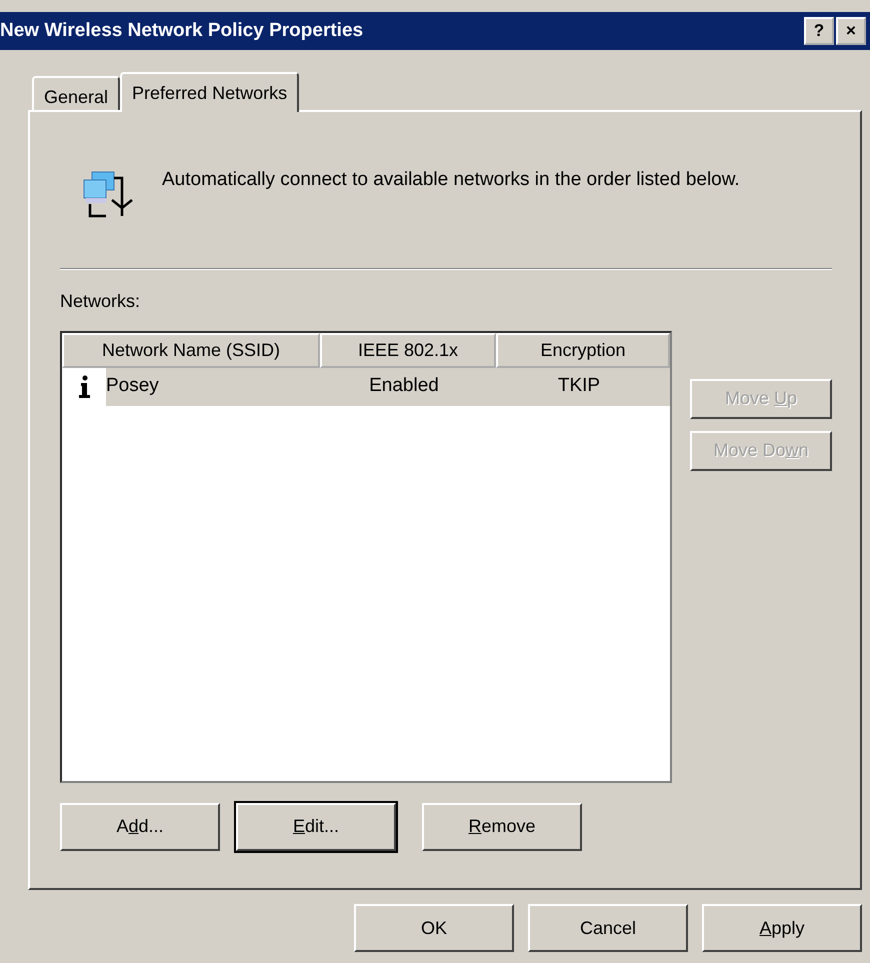 Image resolution: width=870 pixels, height=963 pixels. What do you see at coordinates (579, 386) in the screenshot?
I see `table-cell-text: TKIP` at bounding box center [579, 386].